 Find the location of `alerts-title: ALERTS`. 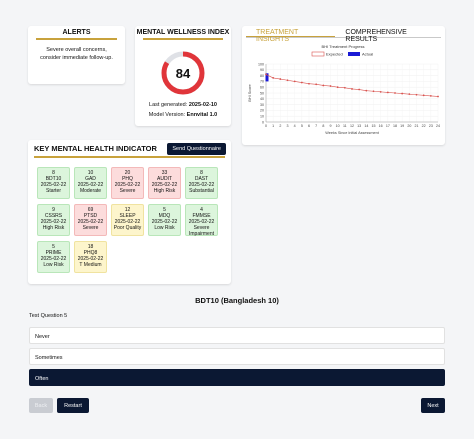

alerts-title: ALERTS is located at coordinates (76, 32).